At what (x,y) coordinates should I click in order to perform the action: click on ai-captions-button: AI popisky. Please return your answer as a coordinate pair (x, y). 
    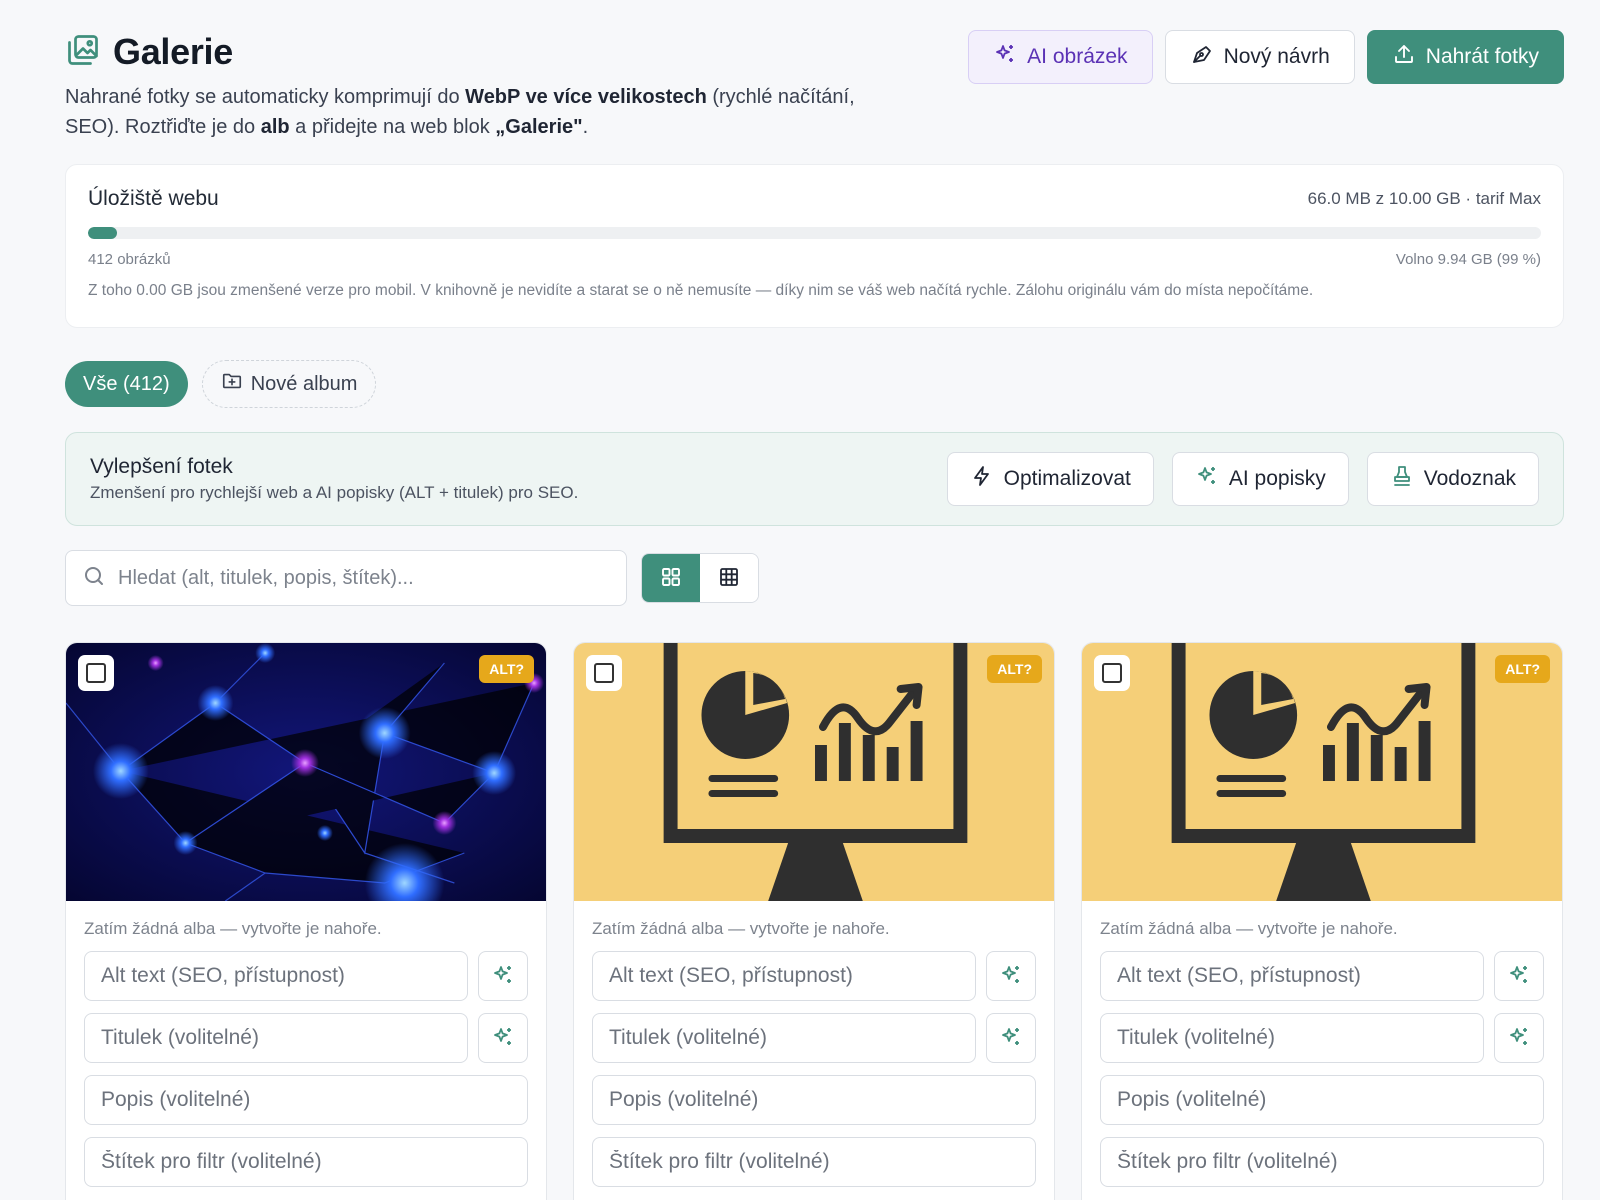
    Looking at the image, I should click on (1260, 479).